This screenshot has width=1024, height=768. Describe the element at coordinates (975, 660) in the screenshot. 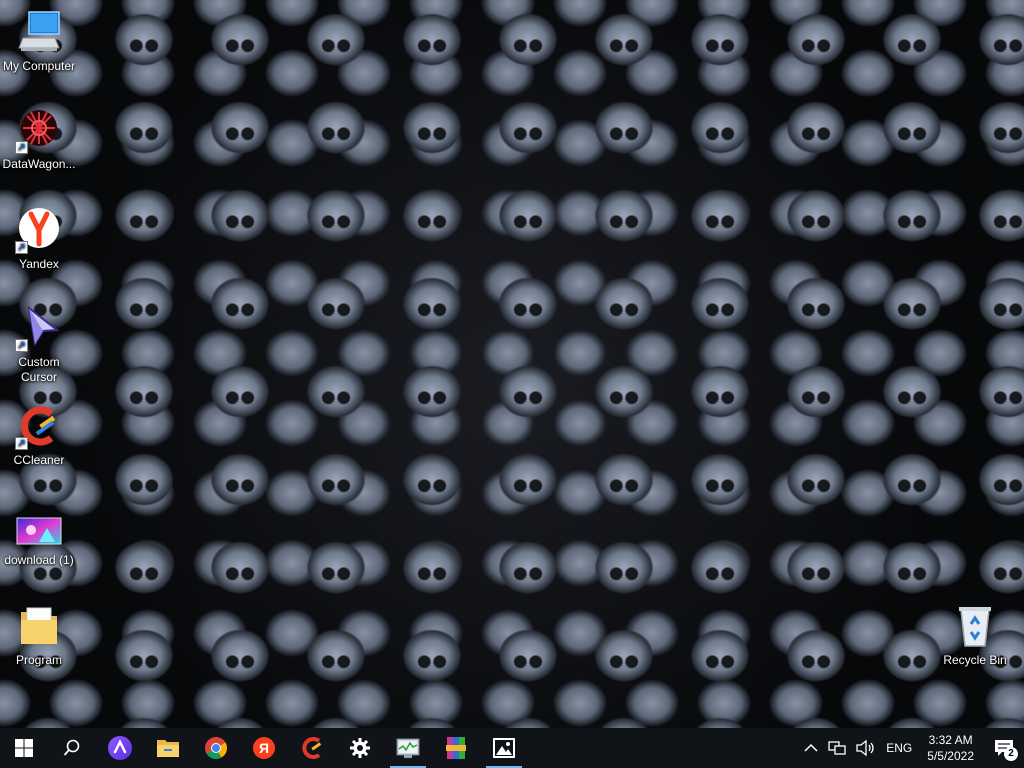

I see `desktop-icon-label: Recycle Bin` at that location.